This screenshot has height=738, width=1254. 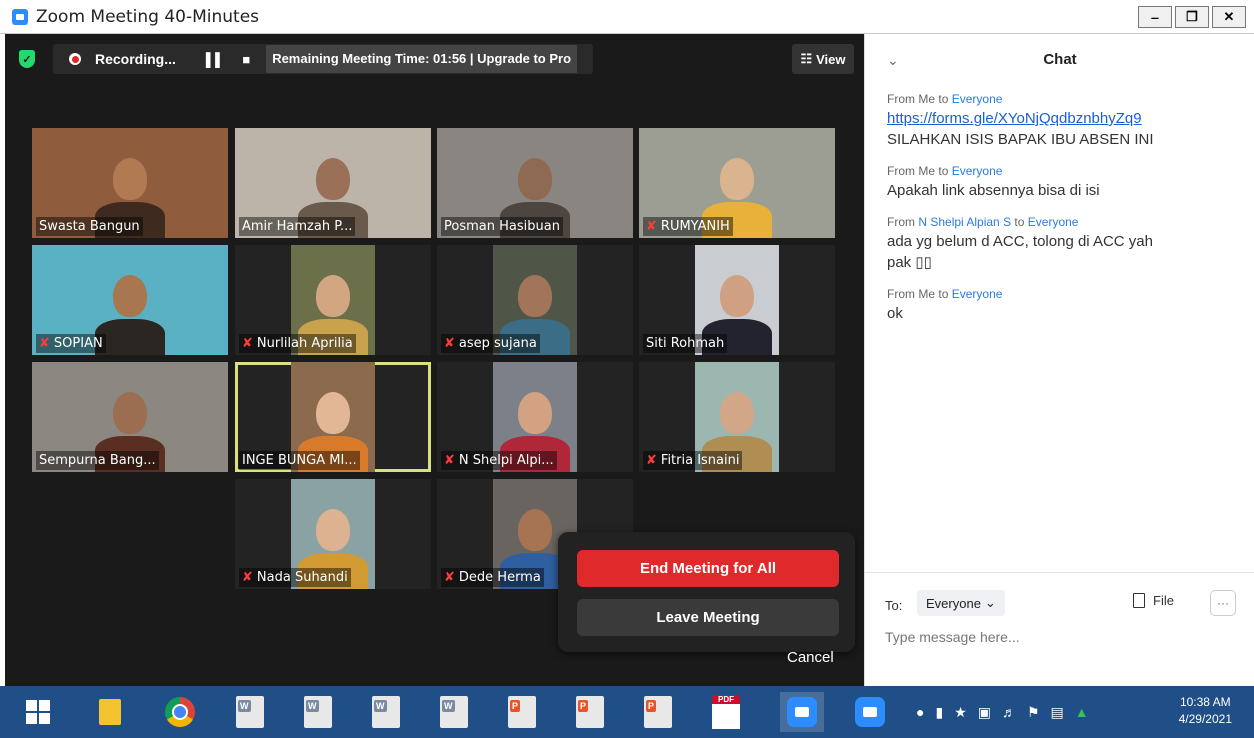 I want to click on security-icon: ⚑, so click(x=1033, y=712).